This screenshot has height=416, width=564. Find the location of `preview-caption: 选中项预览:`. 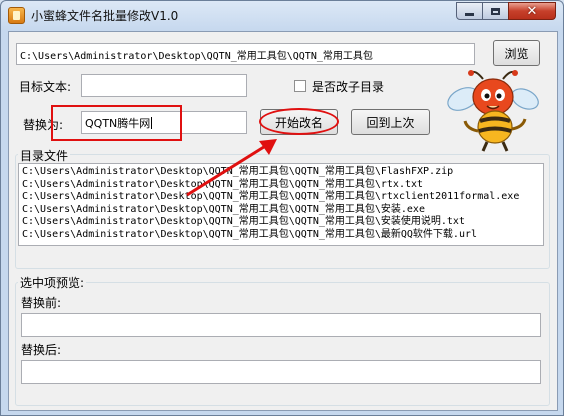

preview-caption: 选中项预览: is located at coordinates (52, 282).